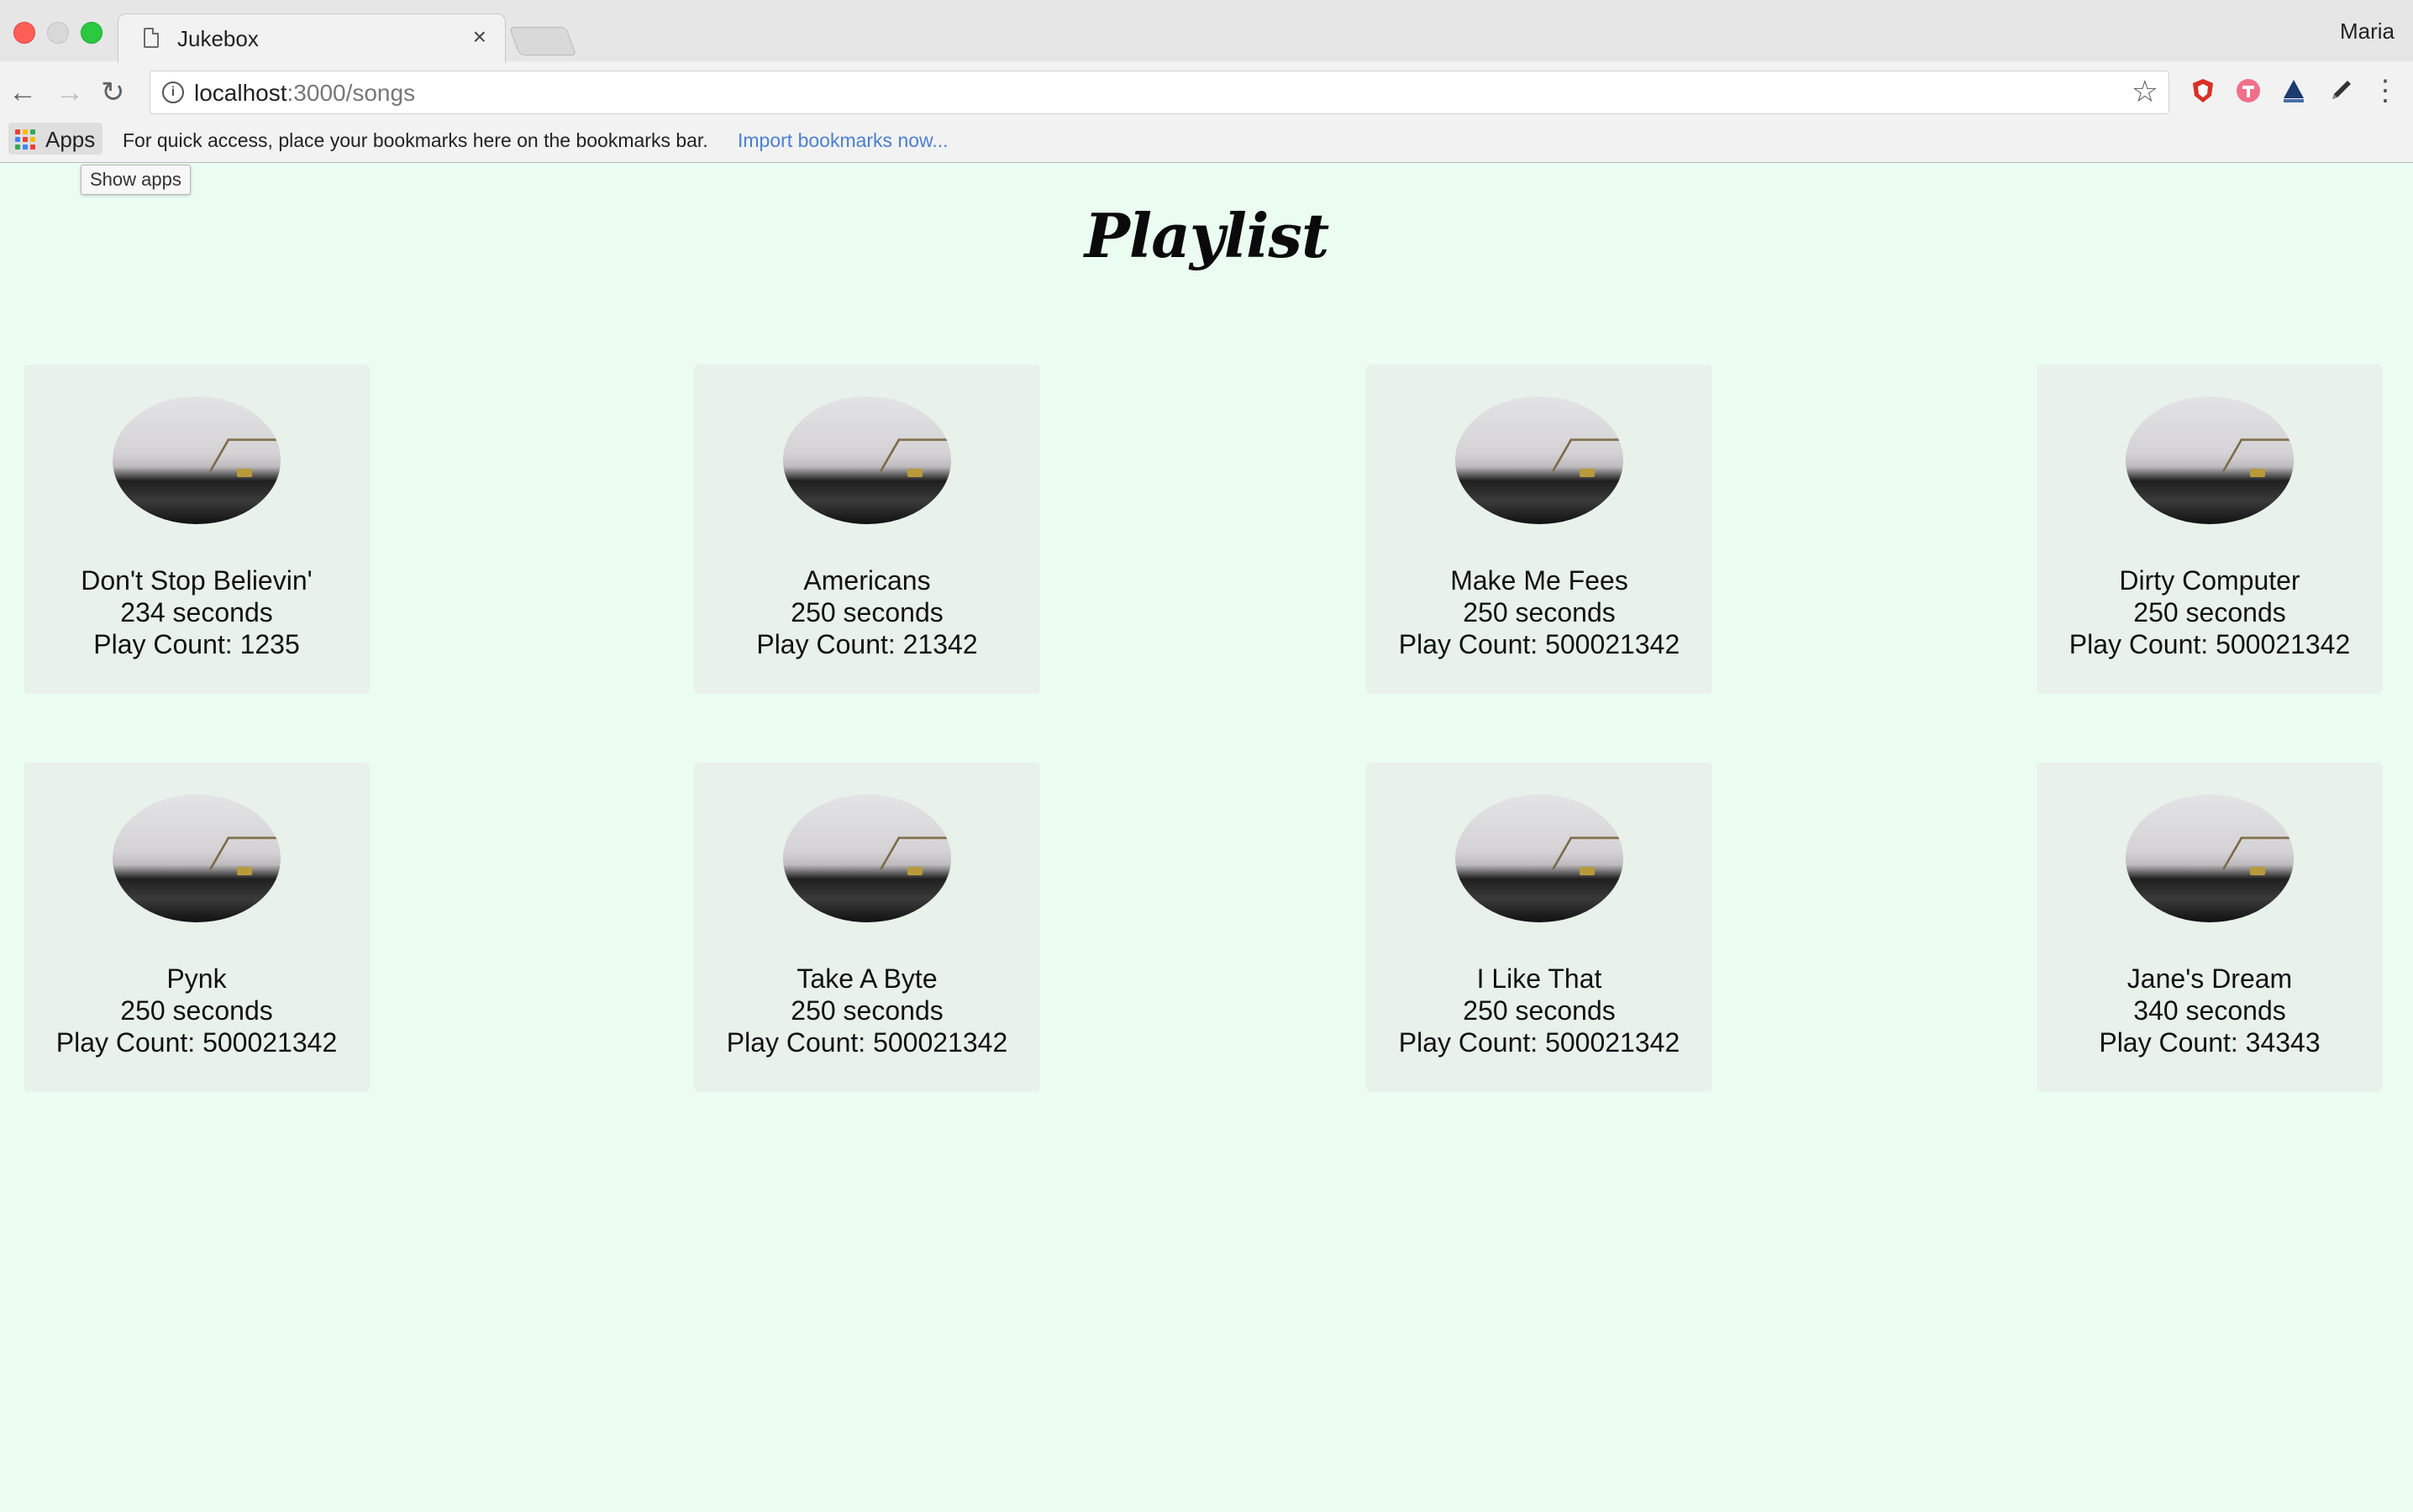 This screenshot has width=2413, height=1512. I want to click on apps-button: Apps, so click(55, 139).